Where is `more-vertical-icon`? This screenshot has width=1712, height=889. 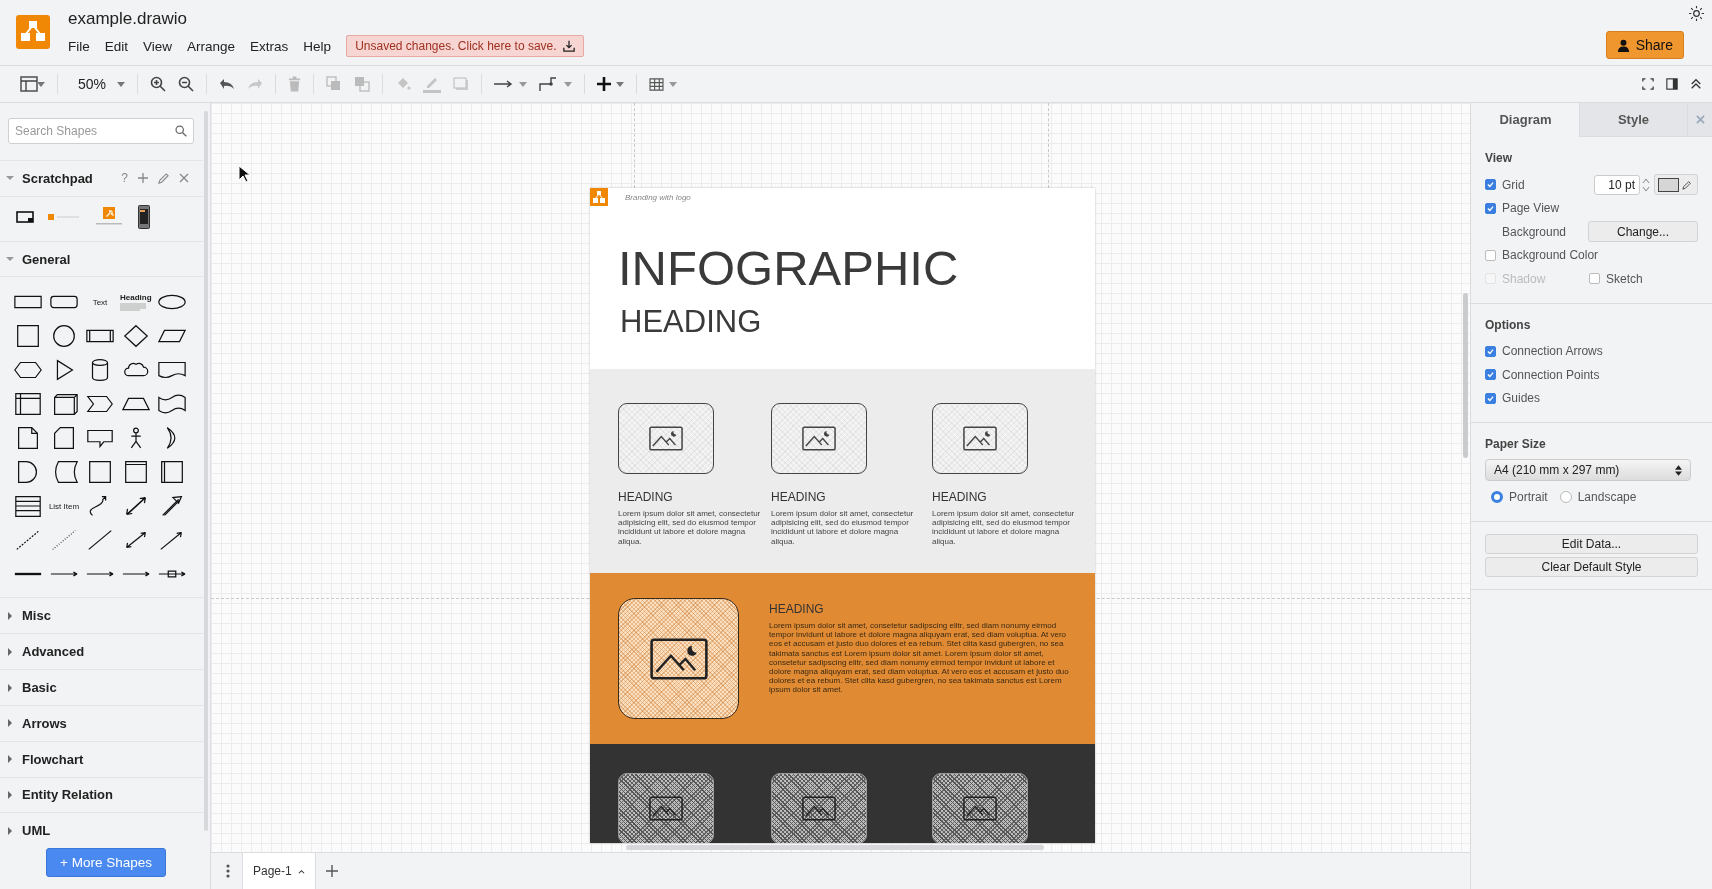 more-vertical-icon is located at coordinates (228, 871).